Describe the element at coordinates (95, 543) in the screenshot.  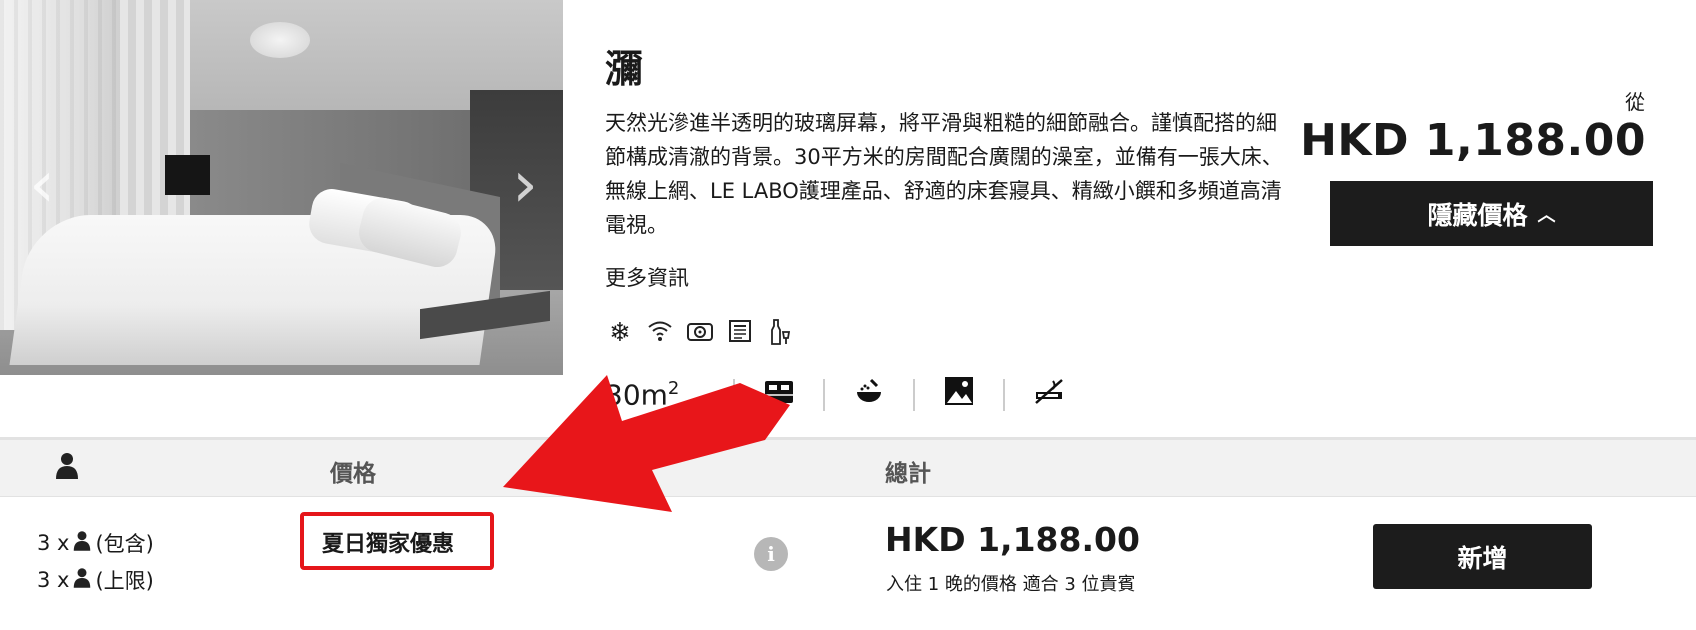
I see `occupancy-included: 3 x (包含)` at that location.